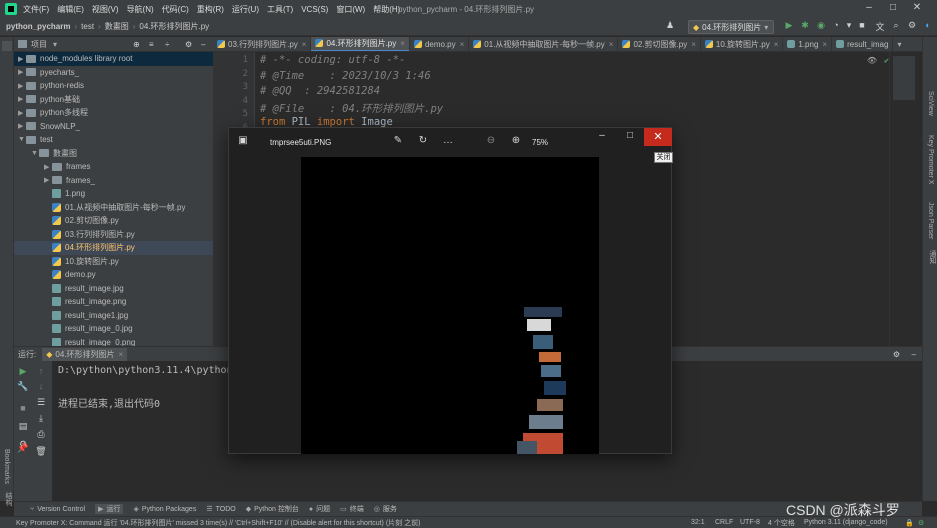  Describe the element at coordinates (38, 26) in the screenshot. I see `breadcrumb-project: python_pycharm` at that location.